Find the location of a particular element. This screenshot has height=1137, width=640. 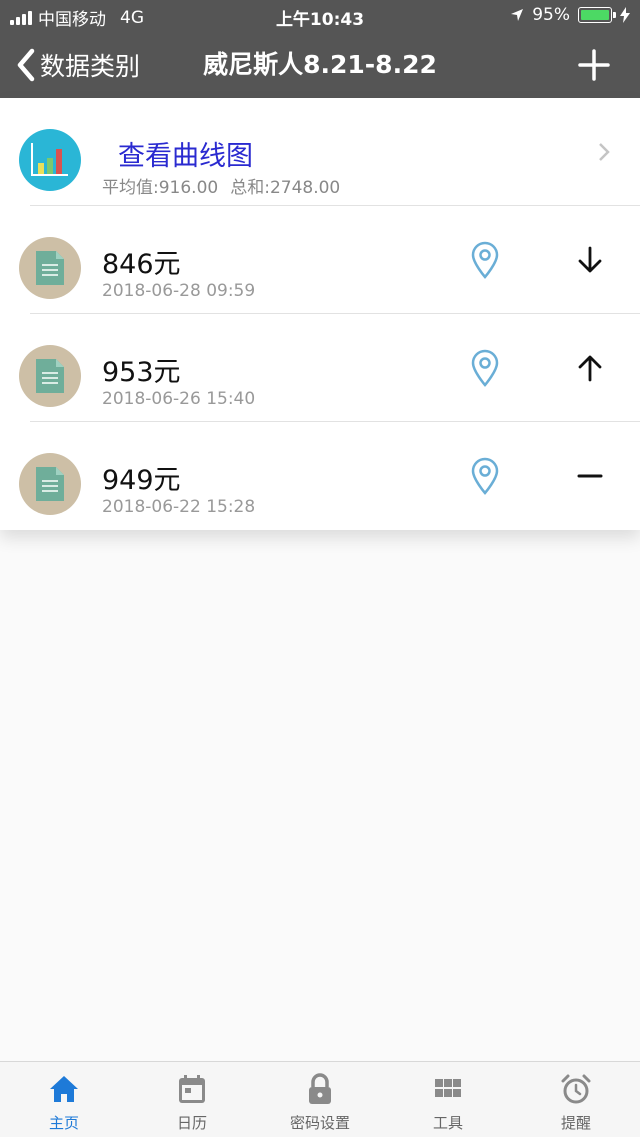

nav-bar: 数据类别 威尼斯人8.21-8.22 is located at coordinates (320, 65).